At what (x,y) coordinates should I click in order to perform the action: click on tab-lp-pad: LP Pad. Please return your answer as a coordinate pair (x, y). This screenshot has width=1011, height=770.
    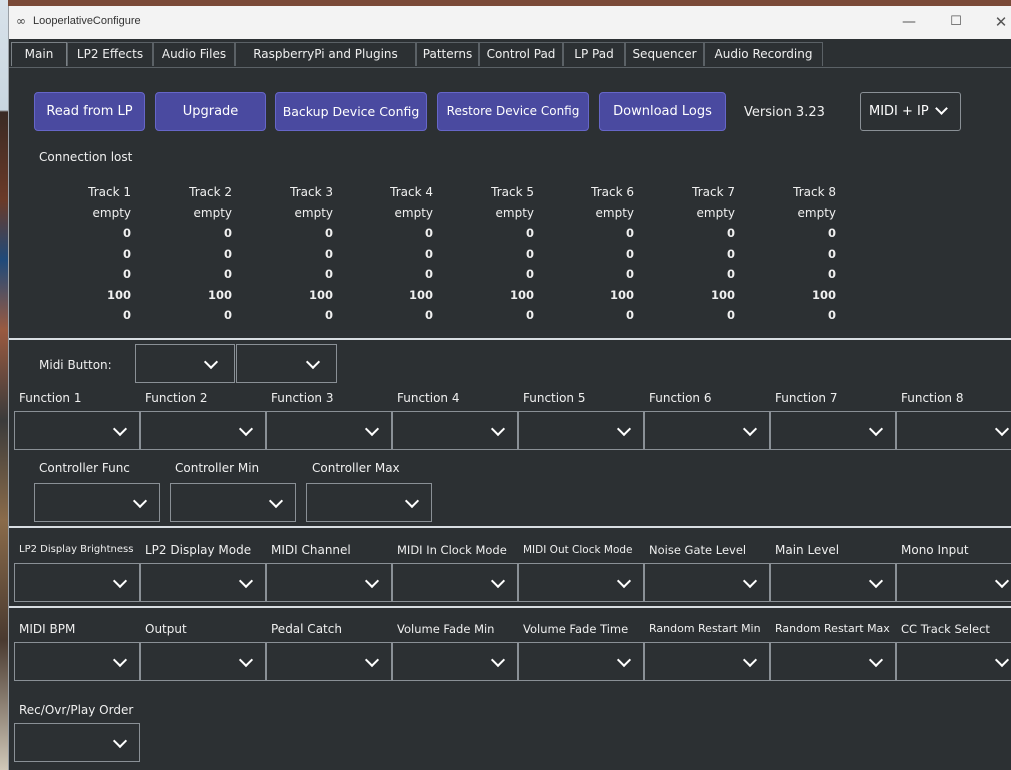
    Looking at the image, I should click on (594, 54).